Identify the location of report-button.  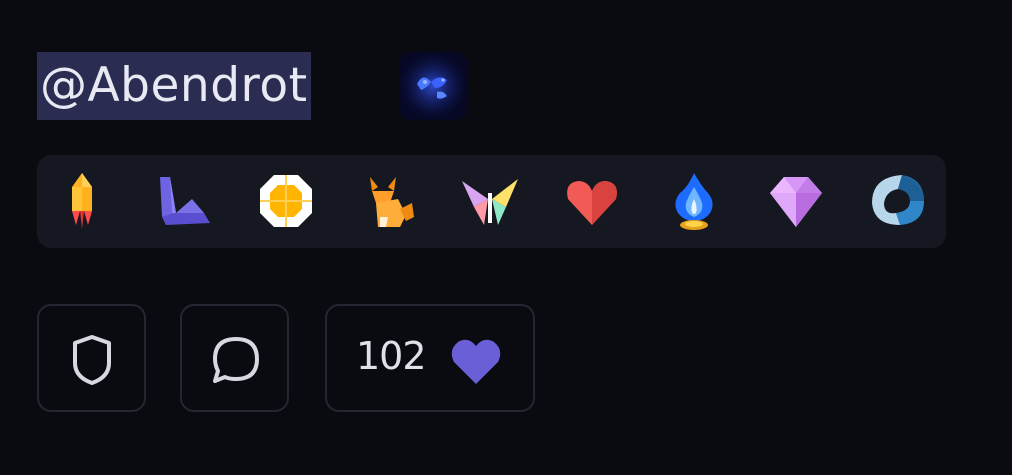
(91, 358).